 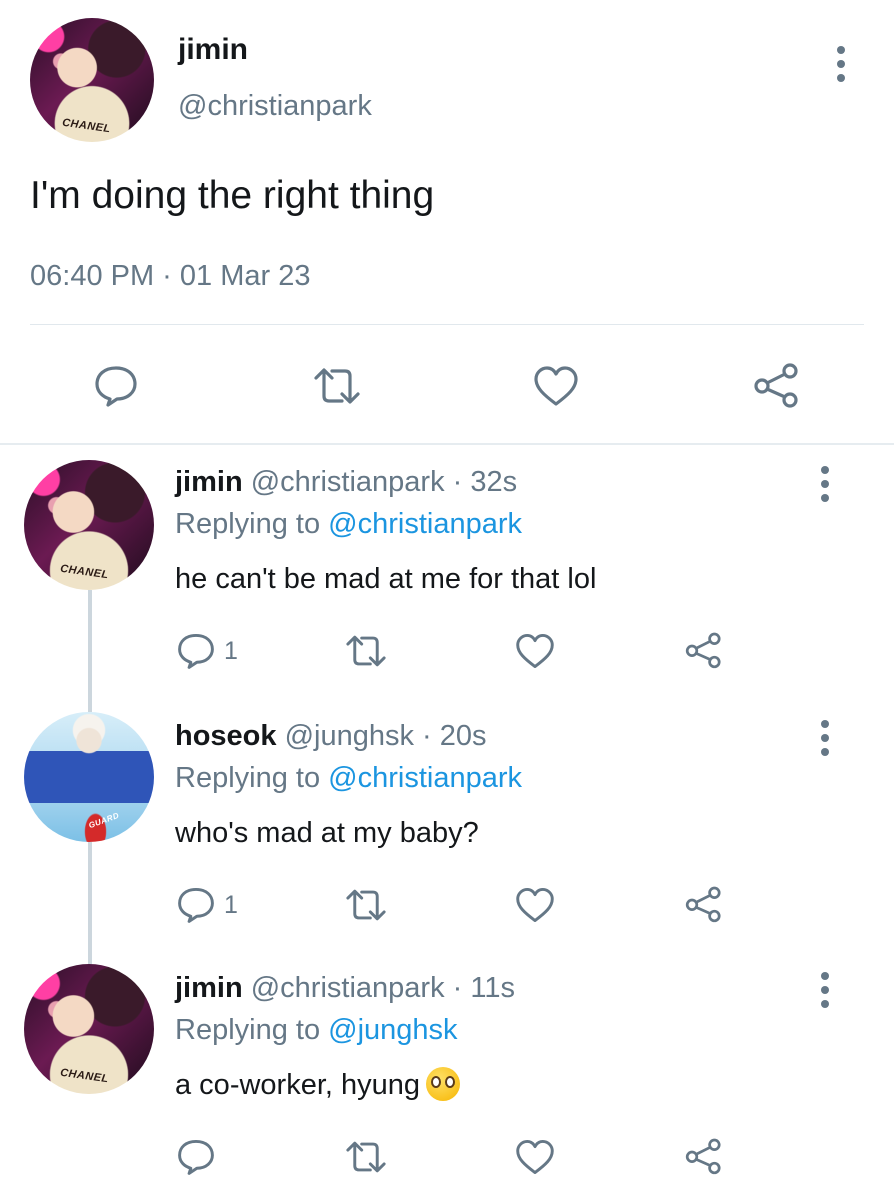 I want to click on reply-text: who's mad at my baby?, so click(x=327, y=833).